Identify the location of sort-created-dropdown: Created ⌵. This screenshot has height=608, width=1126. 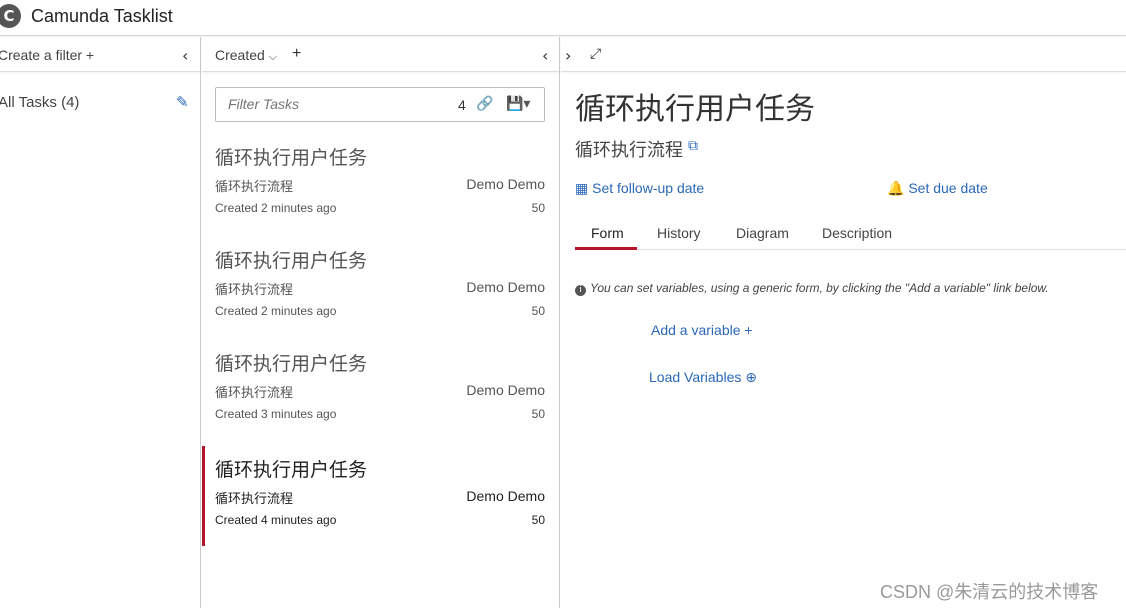
(246, 55).